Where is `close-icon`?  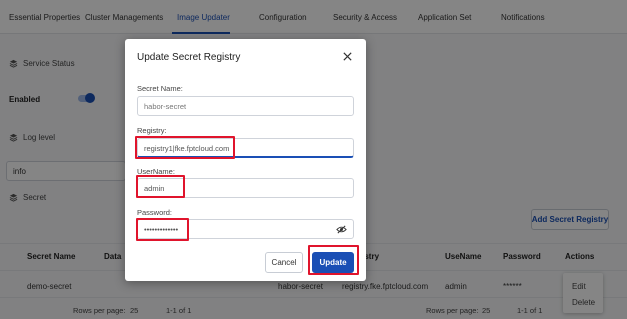 close-icon is located at coordinates (347, 56).